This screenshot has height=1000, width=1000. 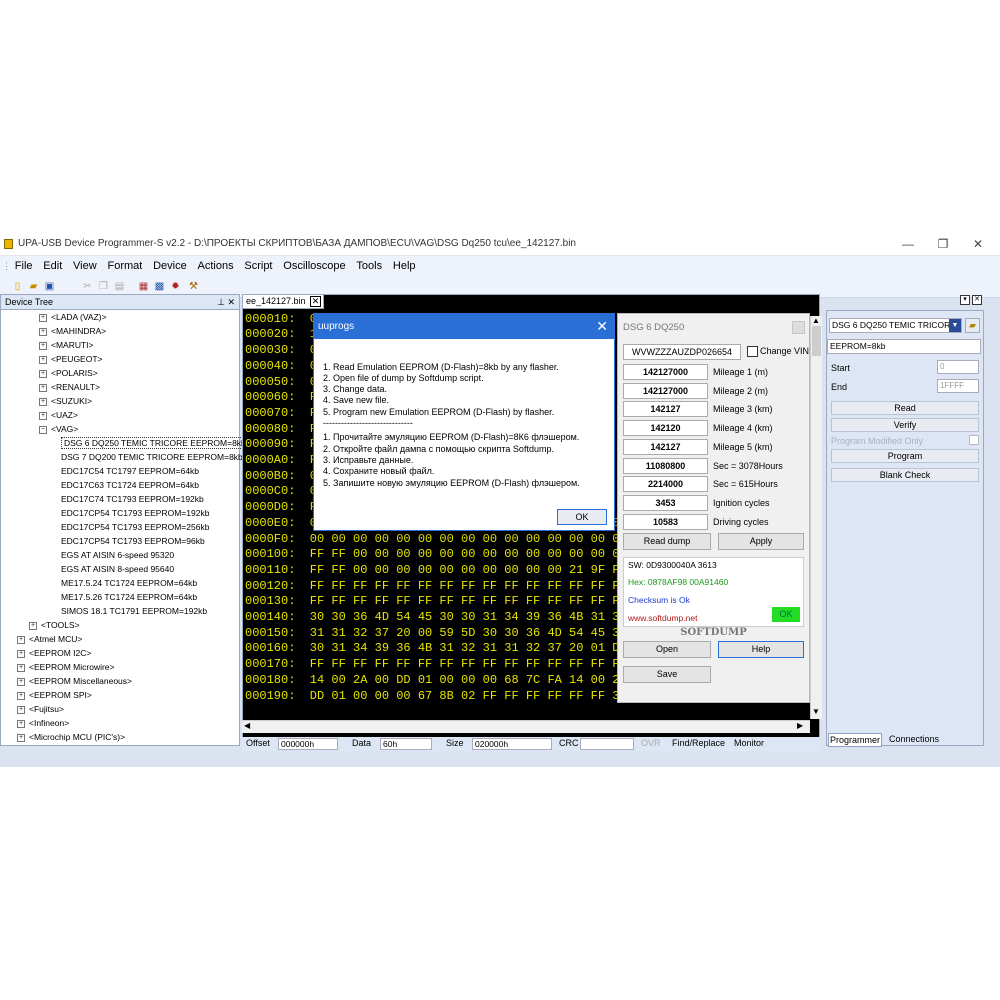 What do you see at coordinates (175, 286) in the screenshot?
I see `settings-icon: ✹` at bounding box center [175, 286].